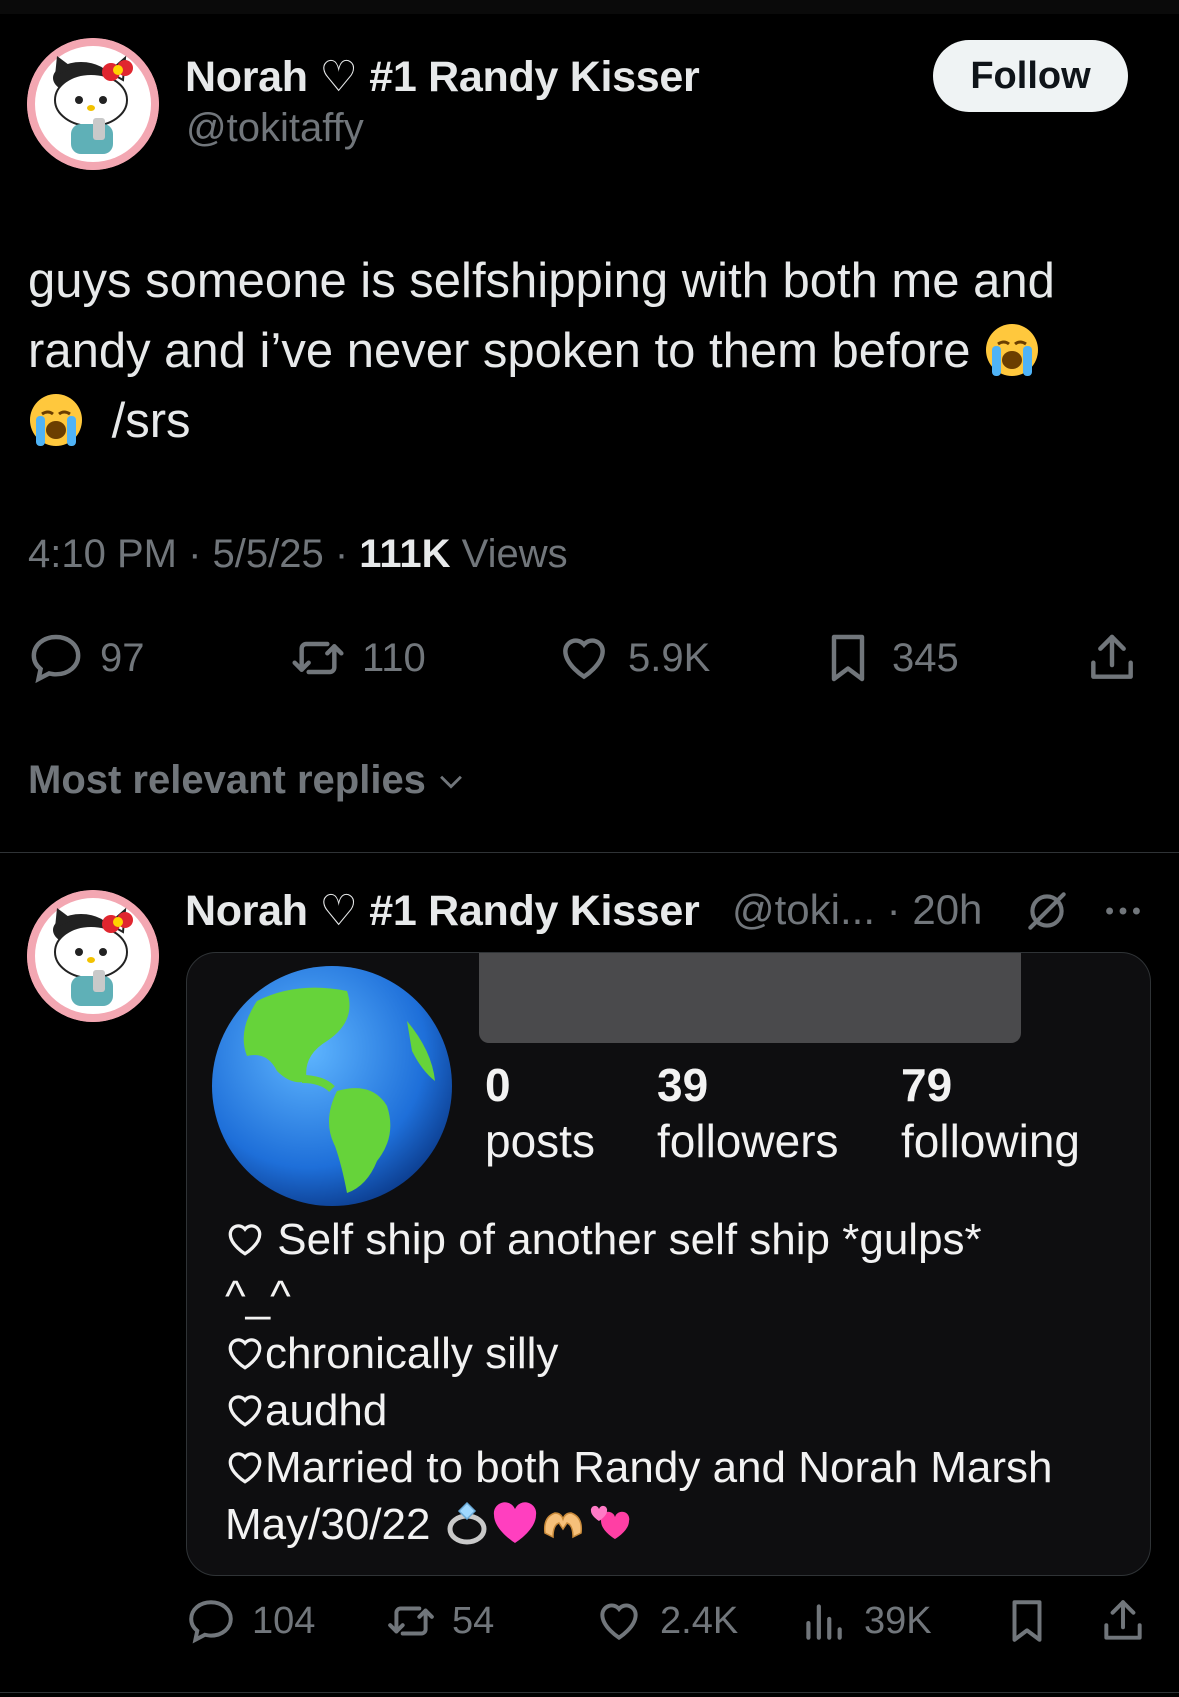 The height and width of the screenshot is (1697, 1179). What do you see at coordinates (659, 1467) in the screenshot?
I see `bio-line-5: Married to both Randy and Norah Marsh` at bounding box center [659, 1467].